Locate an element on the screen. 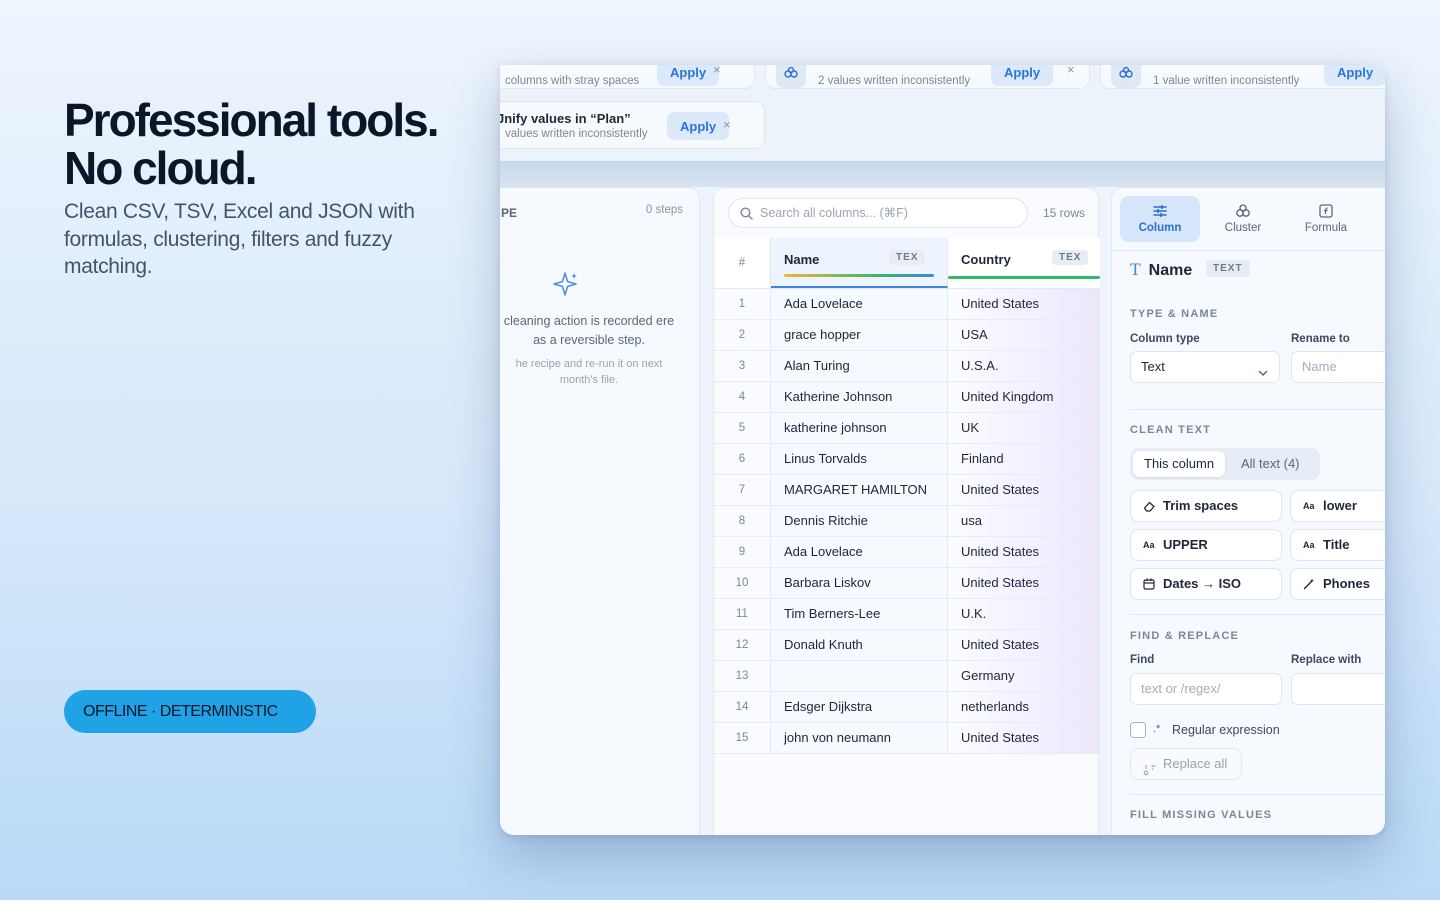 Image resolution: width=1440 pixels, height=900 pixels. cell-country: USA is located at coordinates (1024, 335).